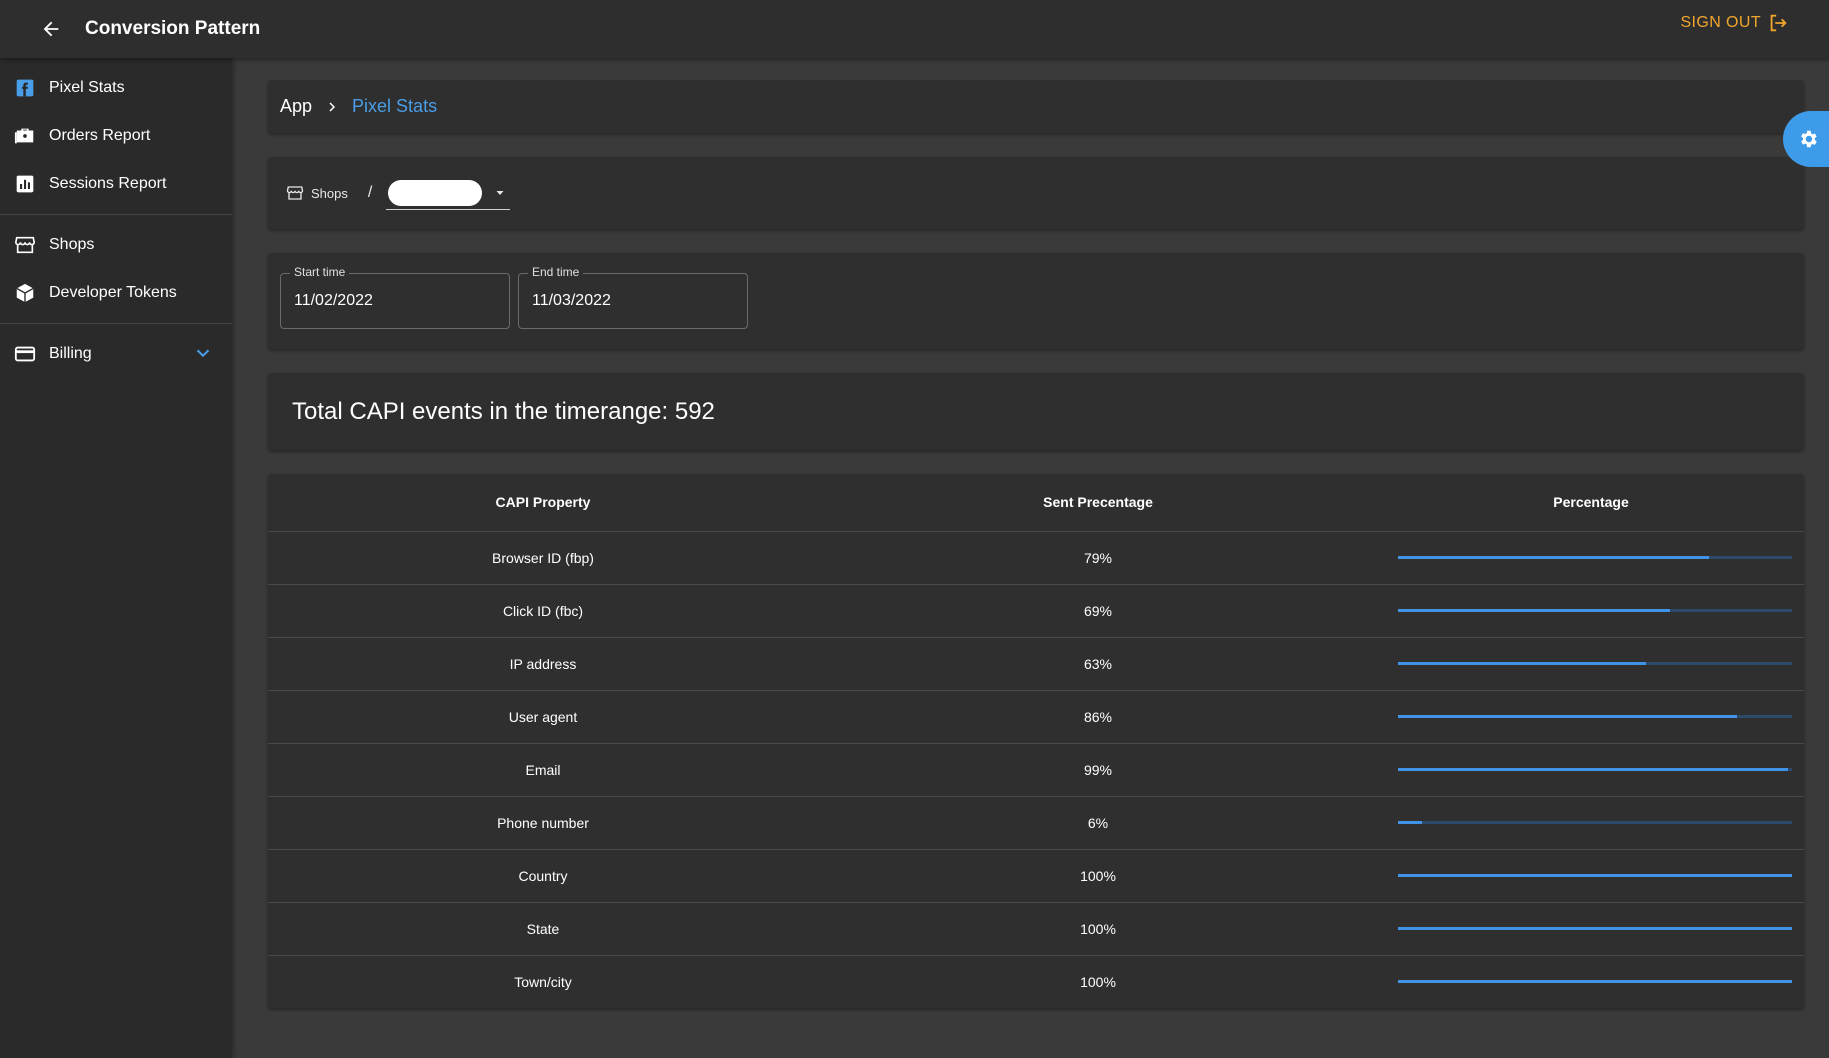  Describe the element at coordinates (1036, 193) in the screenshot. I see `shop-selector-card: Shops /` at that location.